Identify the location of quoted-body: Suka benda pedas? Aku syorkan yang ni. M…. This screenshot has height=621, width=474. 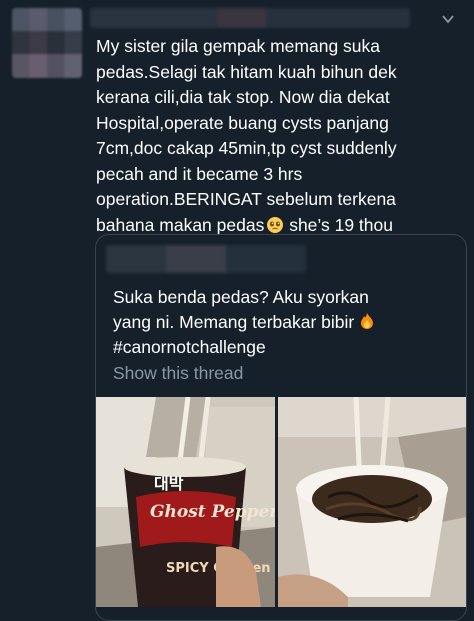
(241, 309).